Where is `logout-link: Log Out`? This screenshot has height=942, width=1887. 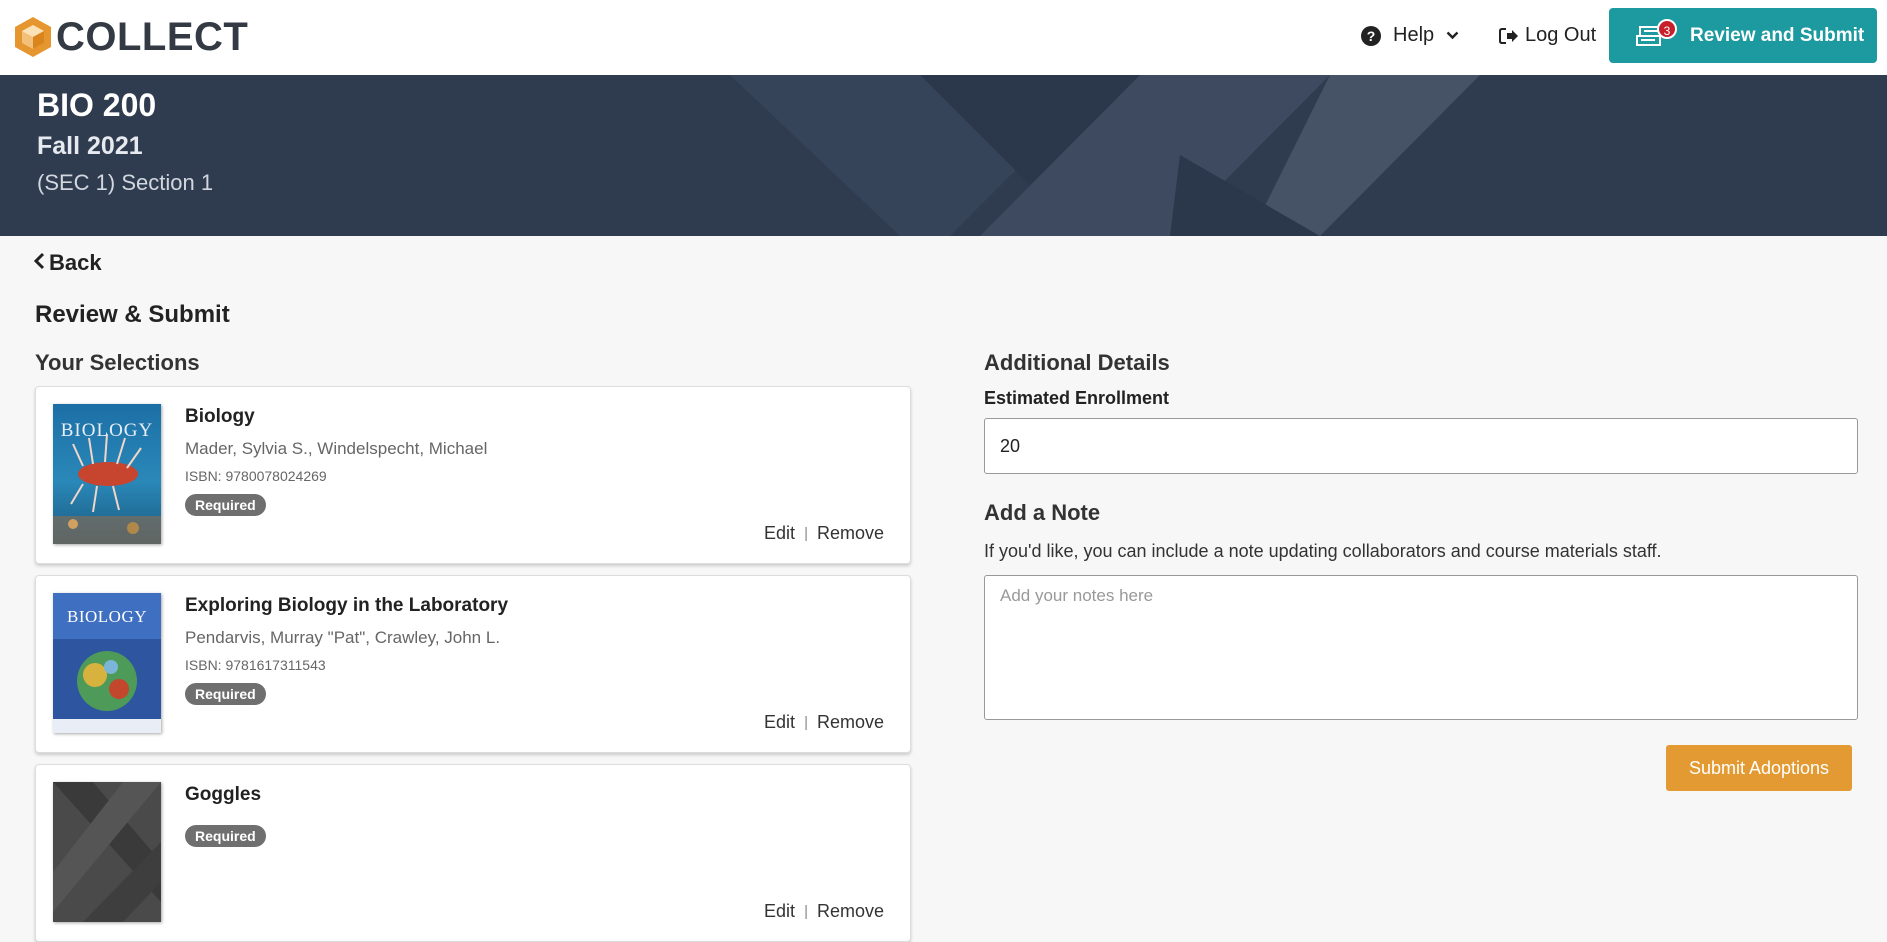
logout-link: Log Out is located at coordinates (1547, 35).